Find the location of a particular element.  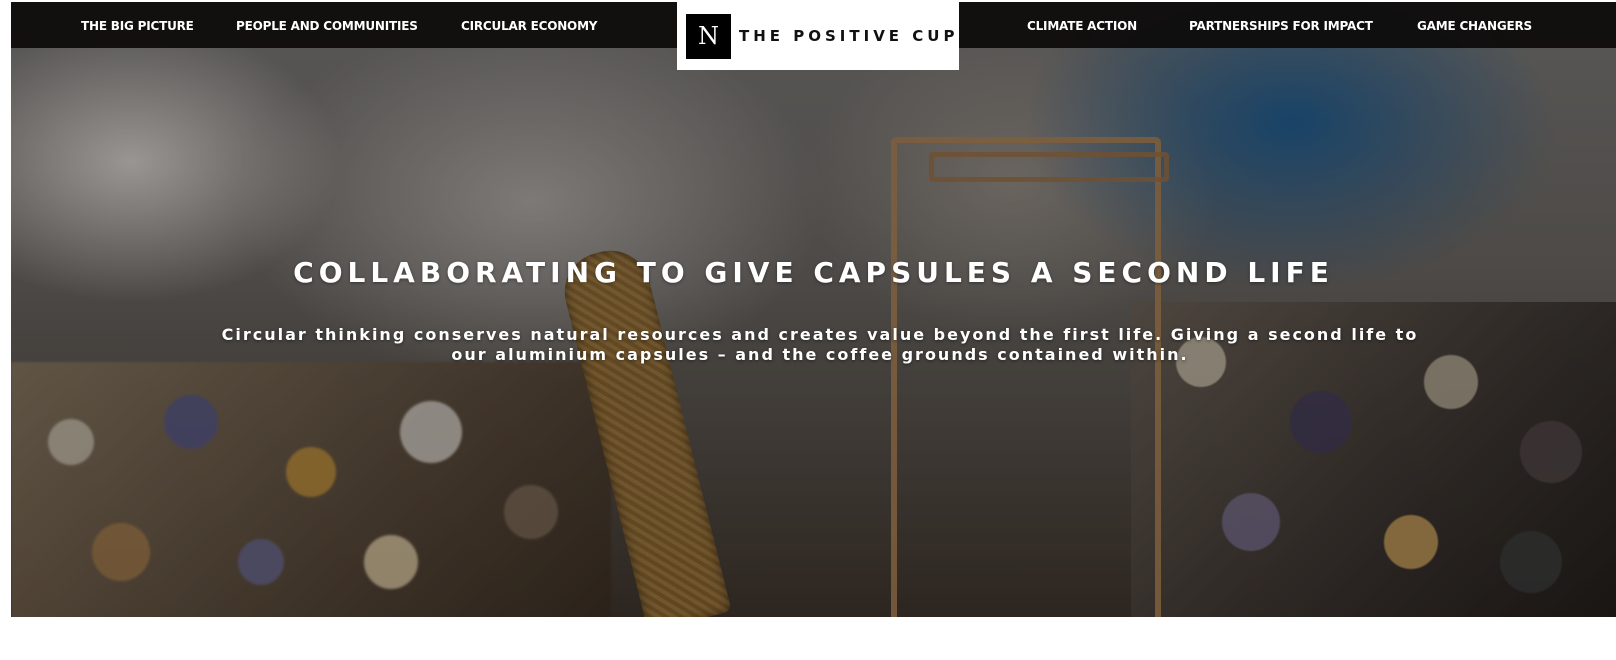

logo-mark-icon: N is located at coordinates (708, 36).